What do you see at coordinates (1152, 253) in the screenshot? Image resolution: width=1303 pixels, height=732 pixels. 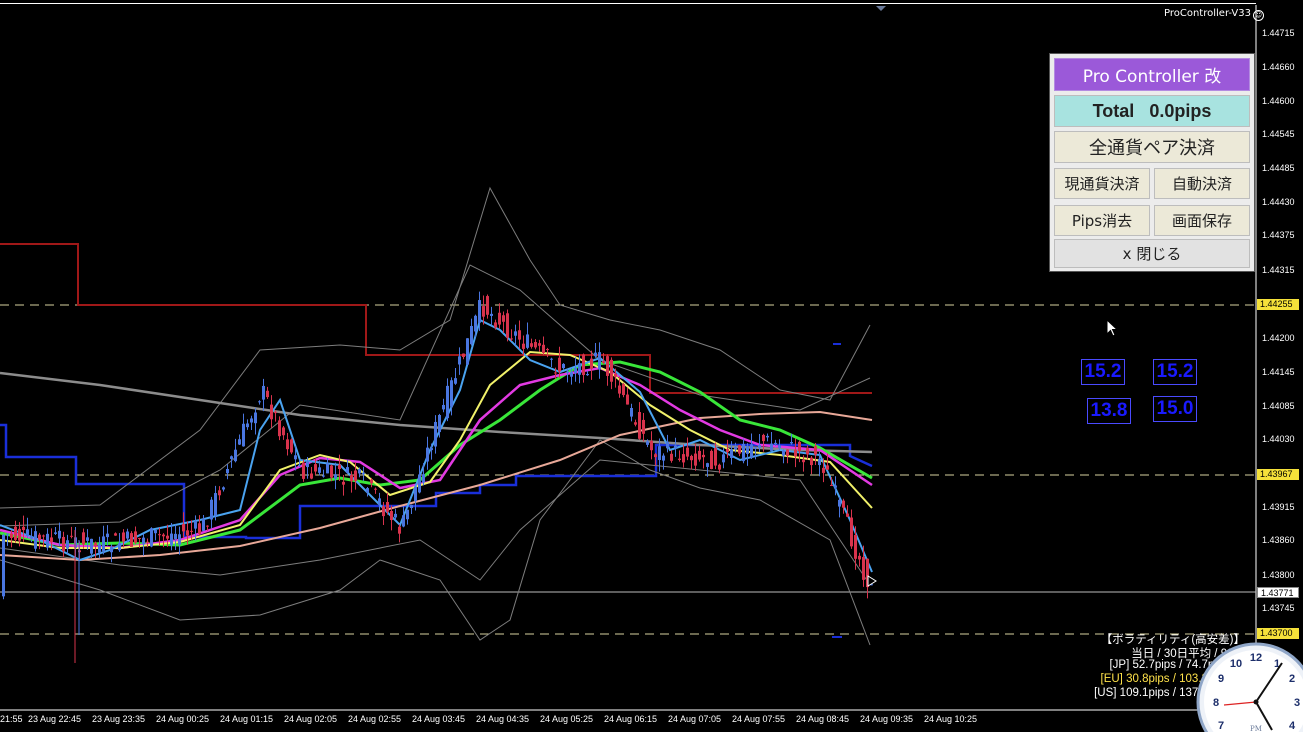 I see `close-panel-button: x 閉じる` at bounding box center [1152, 253].